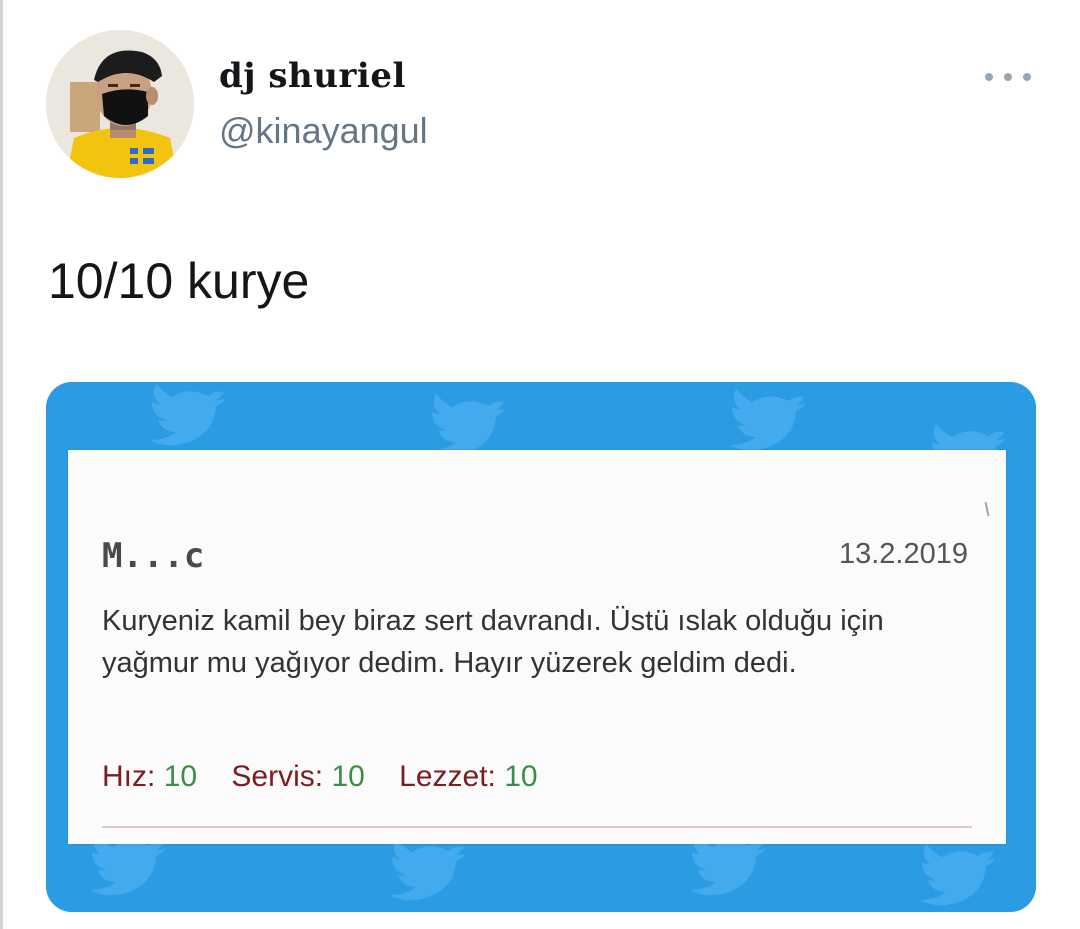 The image size is (1080, 929). What do you see at coordinates (179, 281) in the screenshot?
I see `tweet-text: 10/10 kurye` at bounding box center [179, 281].